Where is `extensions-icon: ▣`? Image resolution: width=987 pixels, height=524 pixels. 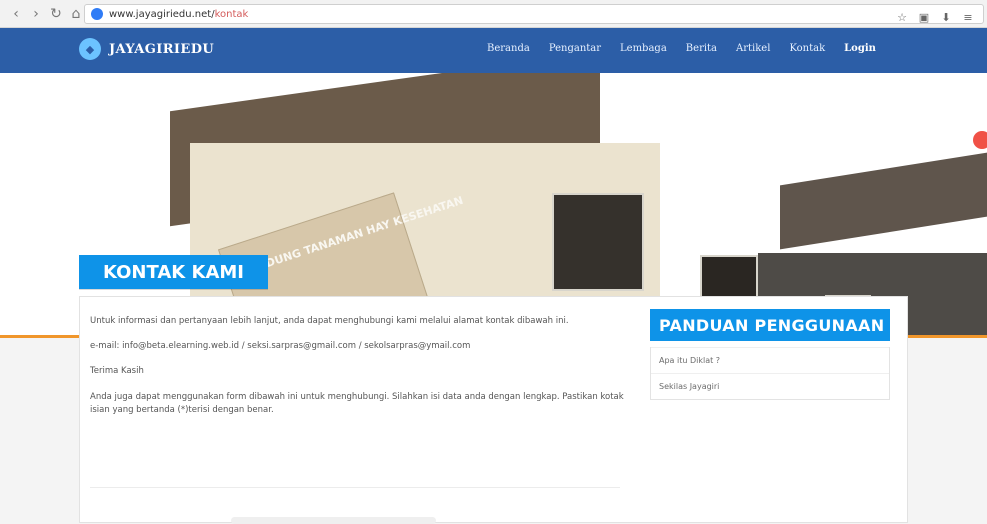
extensions-icon: ▣ is located at coordinates (924, 17).